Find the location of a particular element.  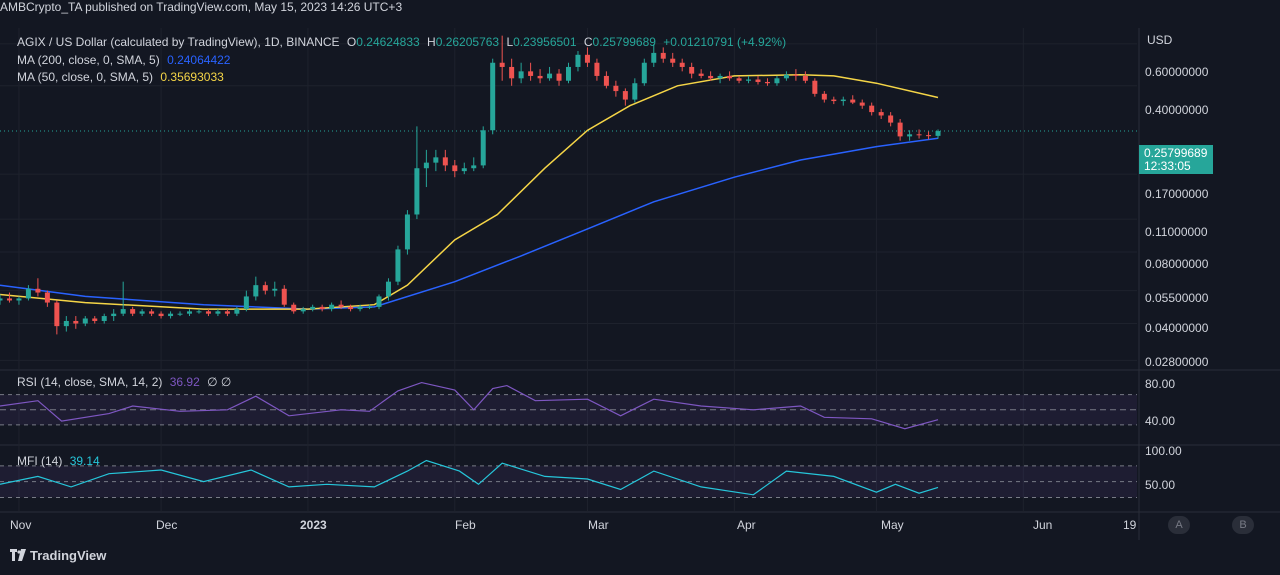

ma50-label: MA (50, close, 0, SMA, 5) is located at coordinates (85, 77).